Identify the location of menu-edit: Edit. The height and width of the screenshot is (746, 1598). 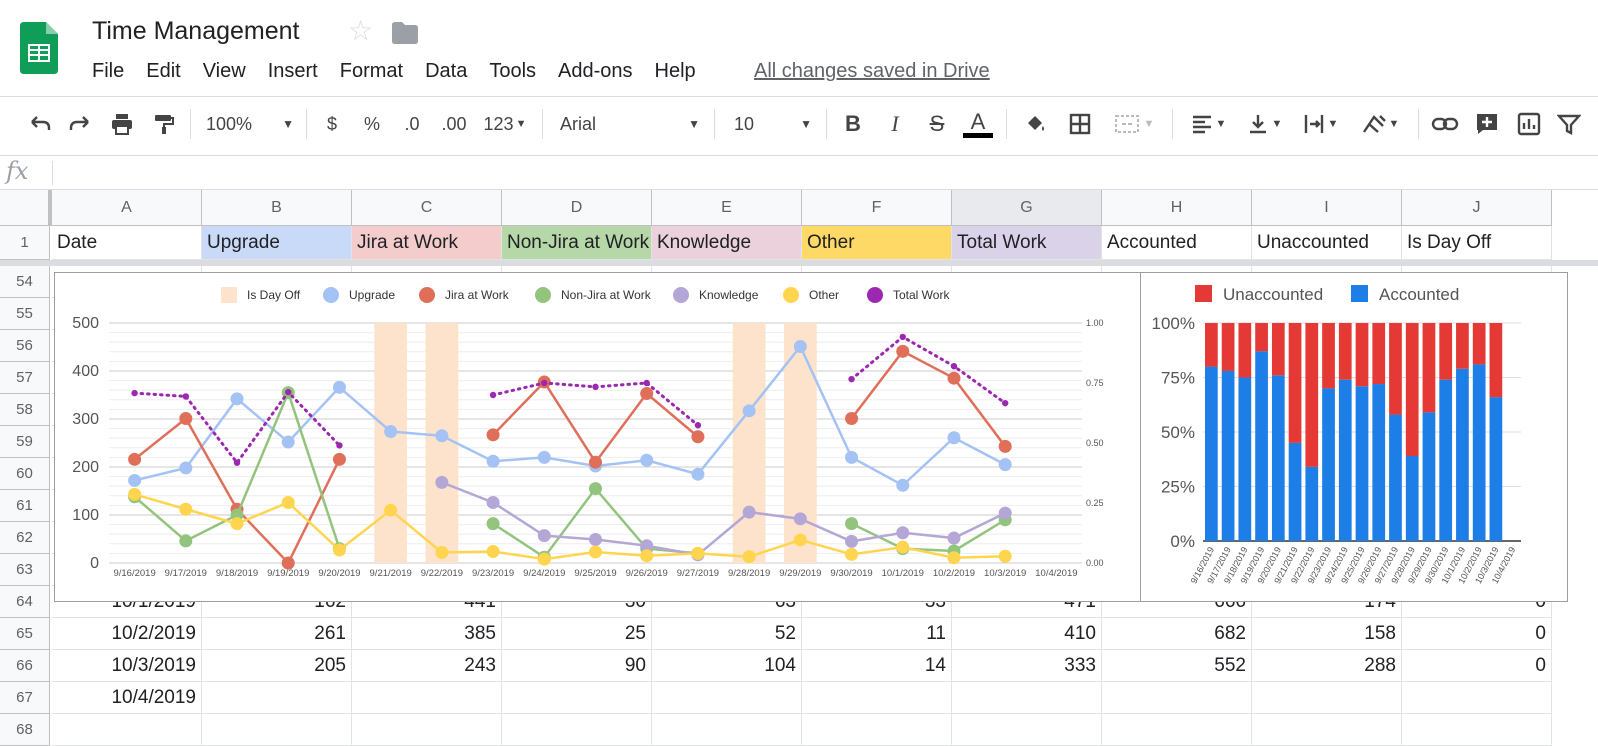
(163, 71).